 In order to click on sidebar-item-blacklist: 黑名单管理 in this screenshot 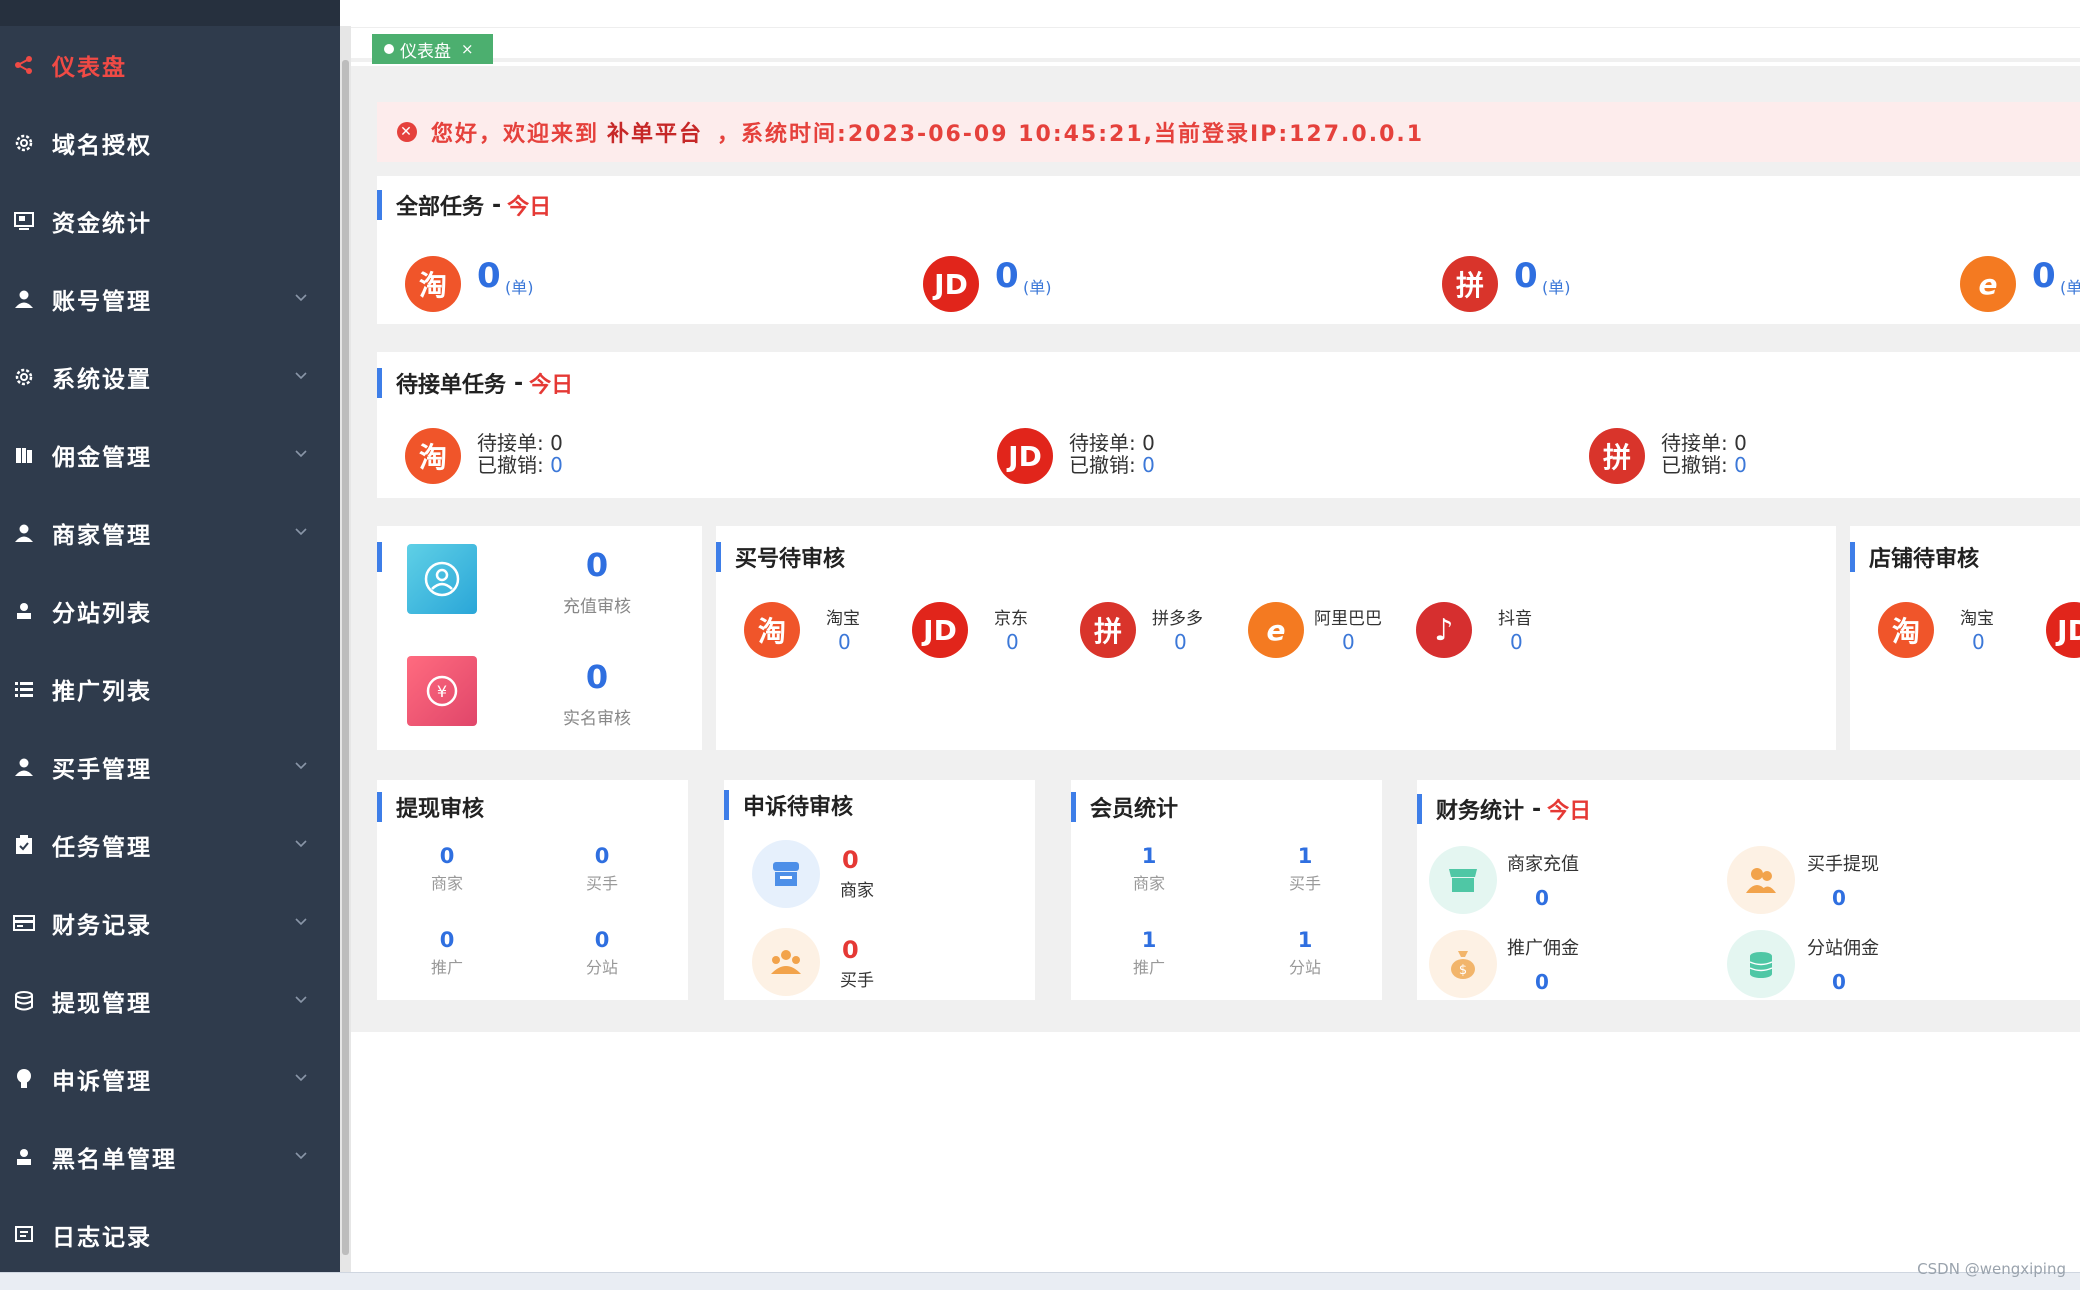, I will do `click(170, 1157)`.